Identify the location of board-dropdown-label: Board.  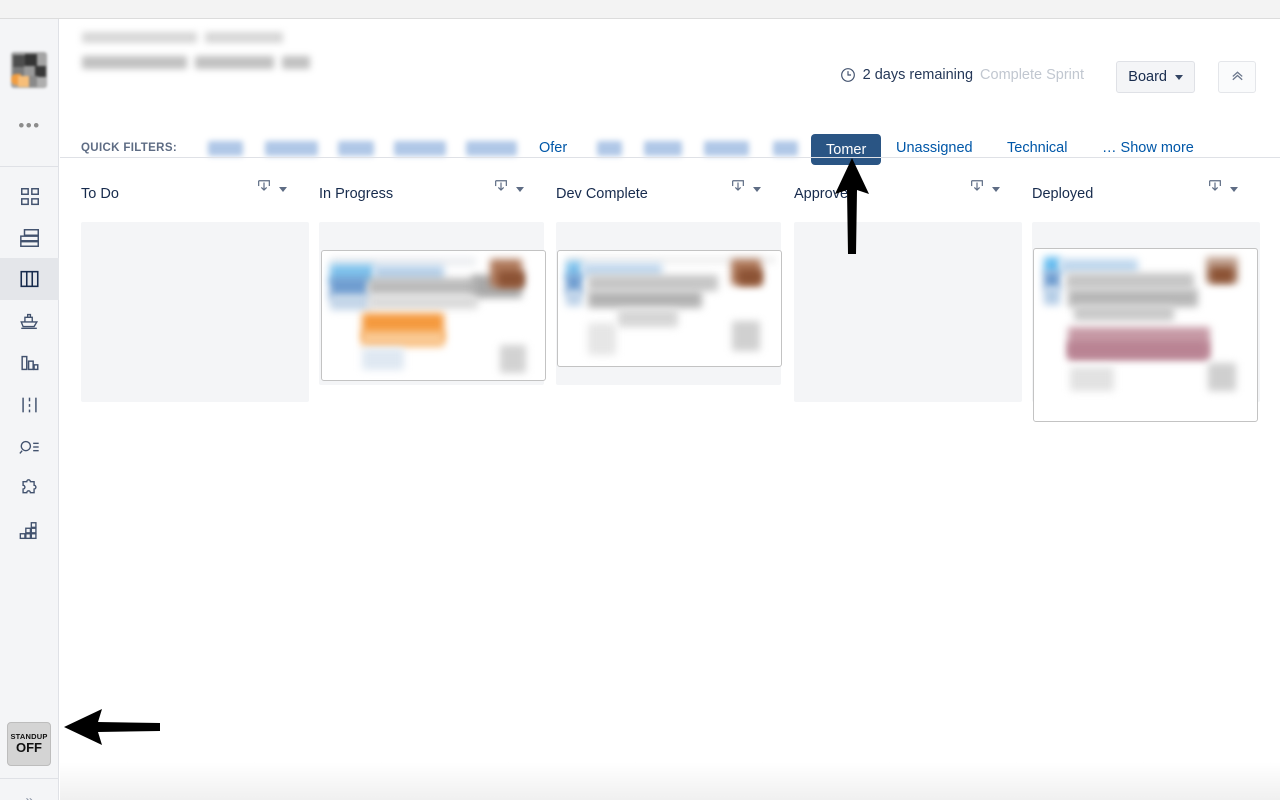
(1147, 77).